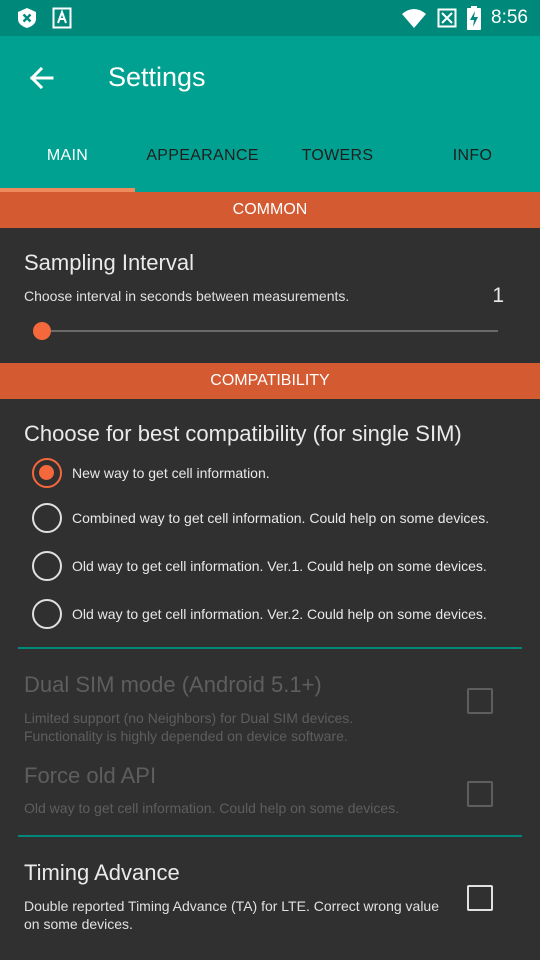 Image resolution: width=540 pixels, height=960 pixels. I want to click on tab-bar: MAIN APPEARANCE TOWERS INFO, so click(270, 164).